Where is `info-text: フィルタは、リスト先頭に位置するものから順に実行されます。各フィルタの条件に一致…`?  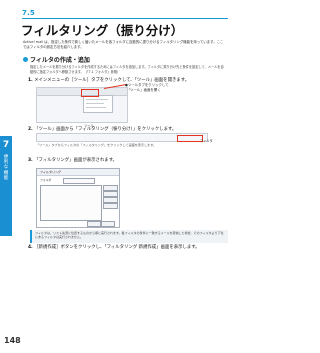 info-text: フィルタは、リスト先頭に位置するものから順に実行されます。各フィルタの条件に一致… is located at coordinates (129, 235).